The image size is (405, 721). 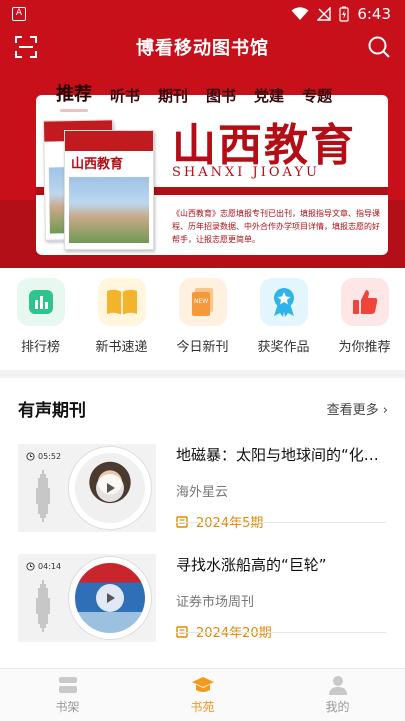 What do you see at coordinates (337, 685) in the screenshot?
I see `user-icon` at bounding box center [337, 685].